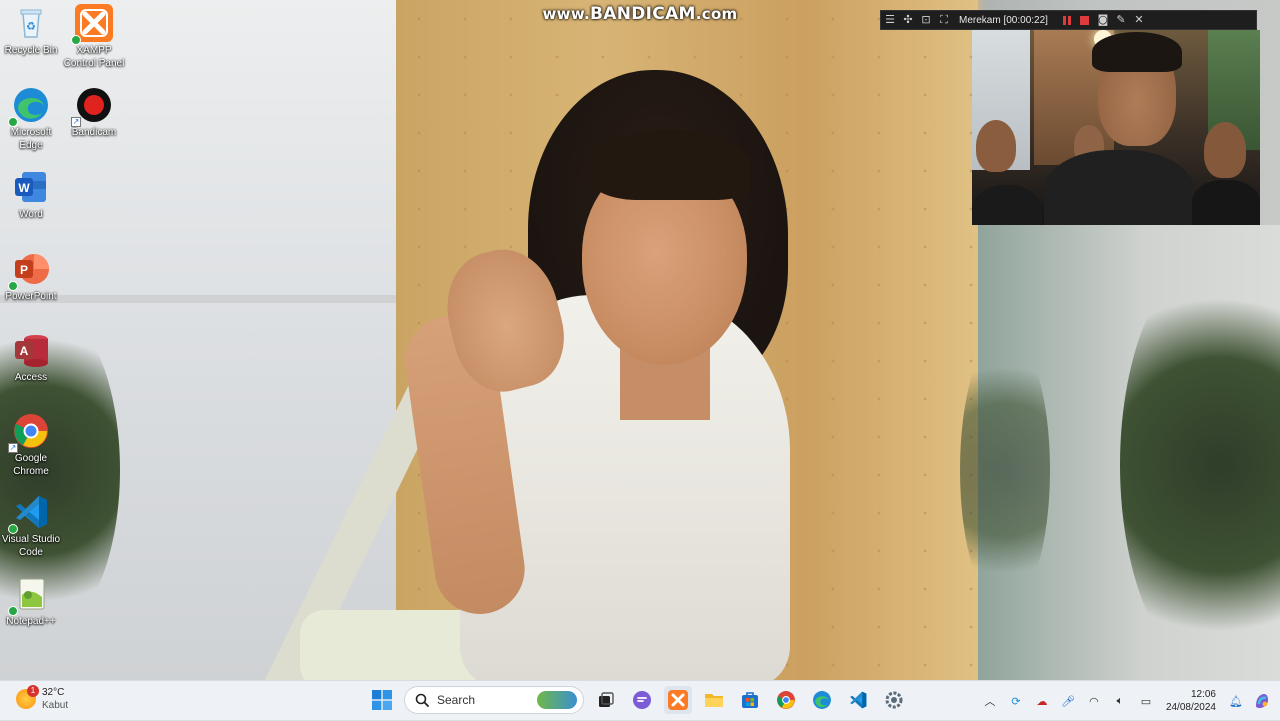  I want to click on stop-icon, so click(1085, 20).